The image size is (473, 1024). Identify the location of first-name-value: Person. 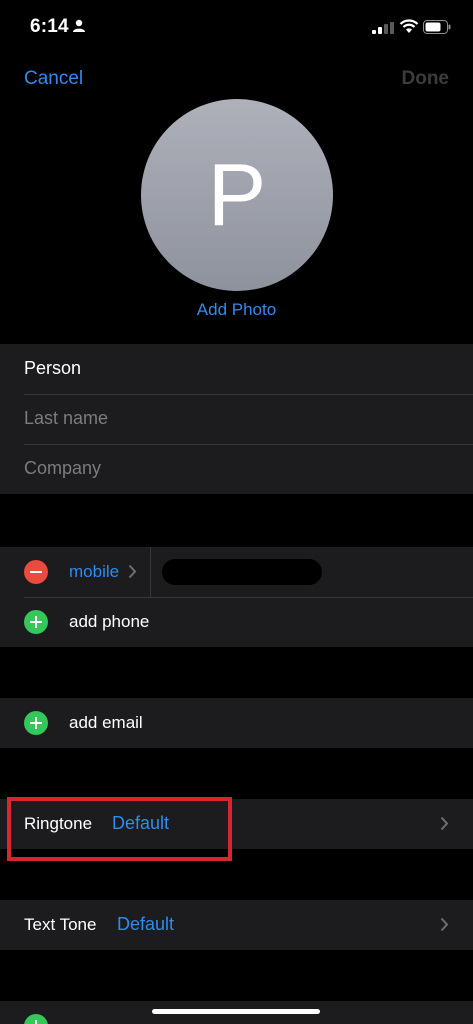
(53, 368).